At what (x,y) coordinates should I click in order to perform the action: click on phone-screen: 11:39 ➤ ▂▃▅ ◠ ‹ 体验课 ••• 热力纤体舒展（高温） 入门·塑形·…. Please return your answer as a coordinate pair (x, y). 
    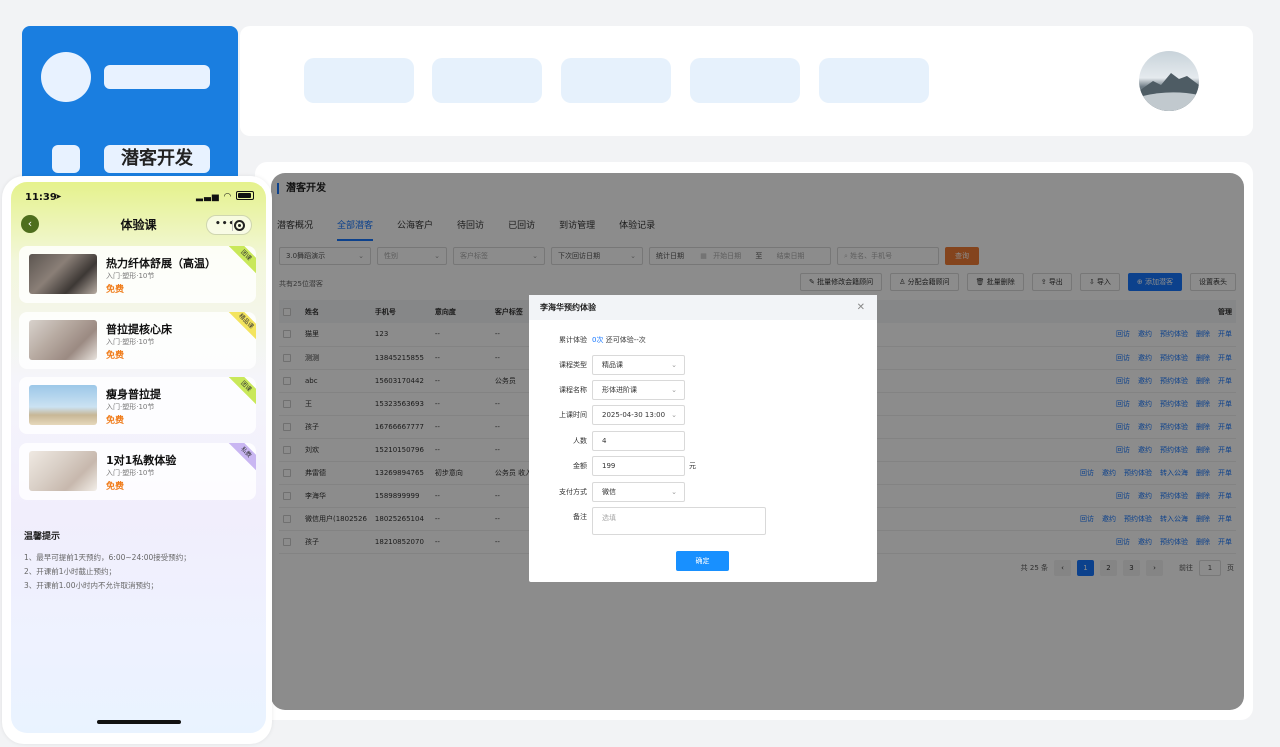
    Looking at the image, I should click on (138, 457).